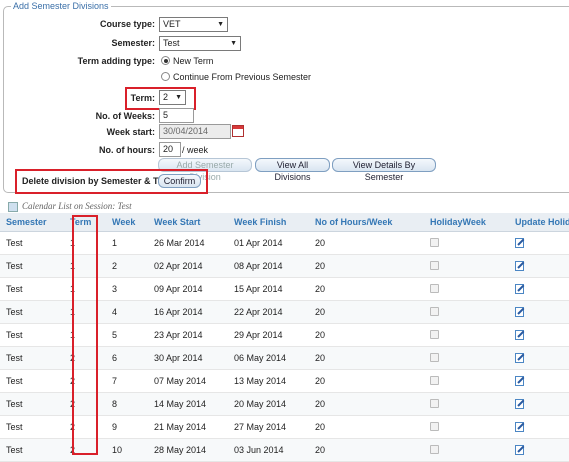 The image size is (569, 462). I want to click on cell-week: 4, so click(127, 312).